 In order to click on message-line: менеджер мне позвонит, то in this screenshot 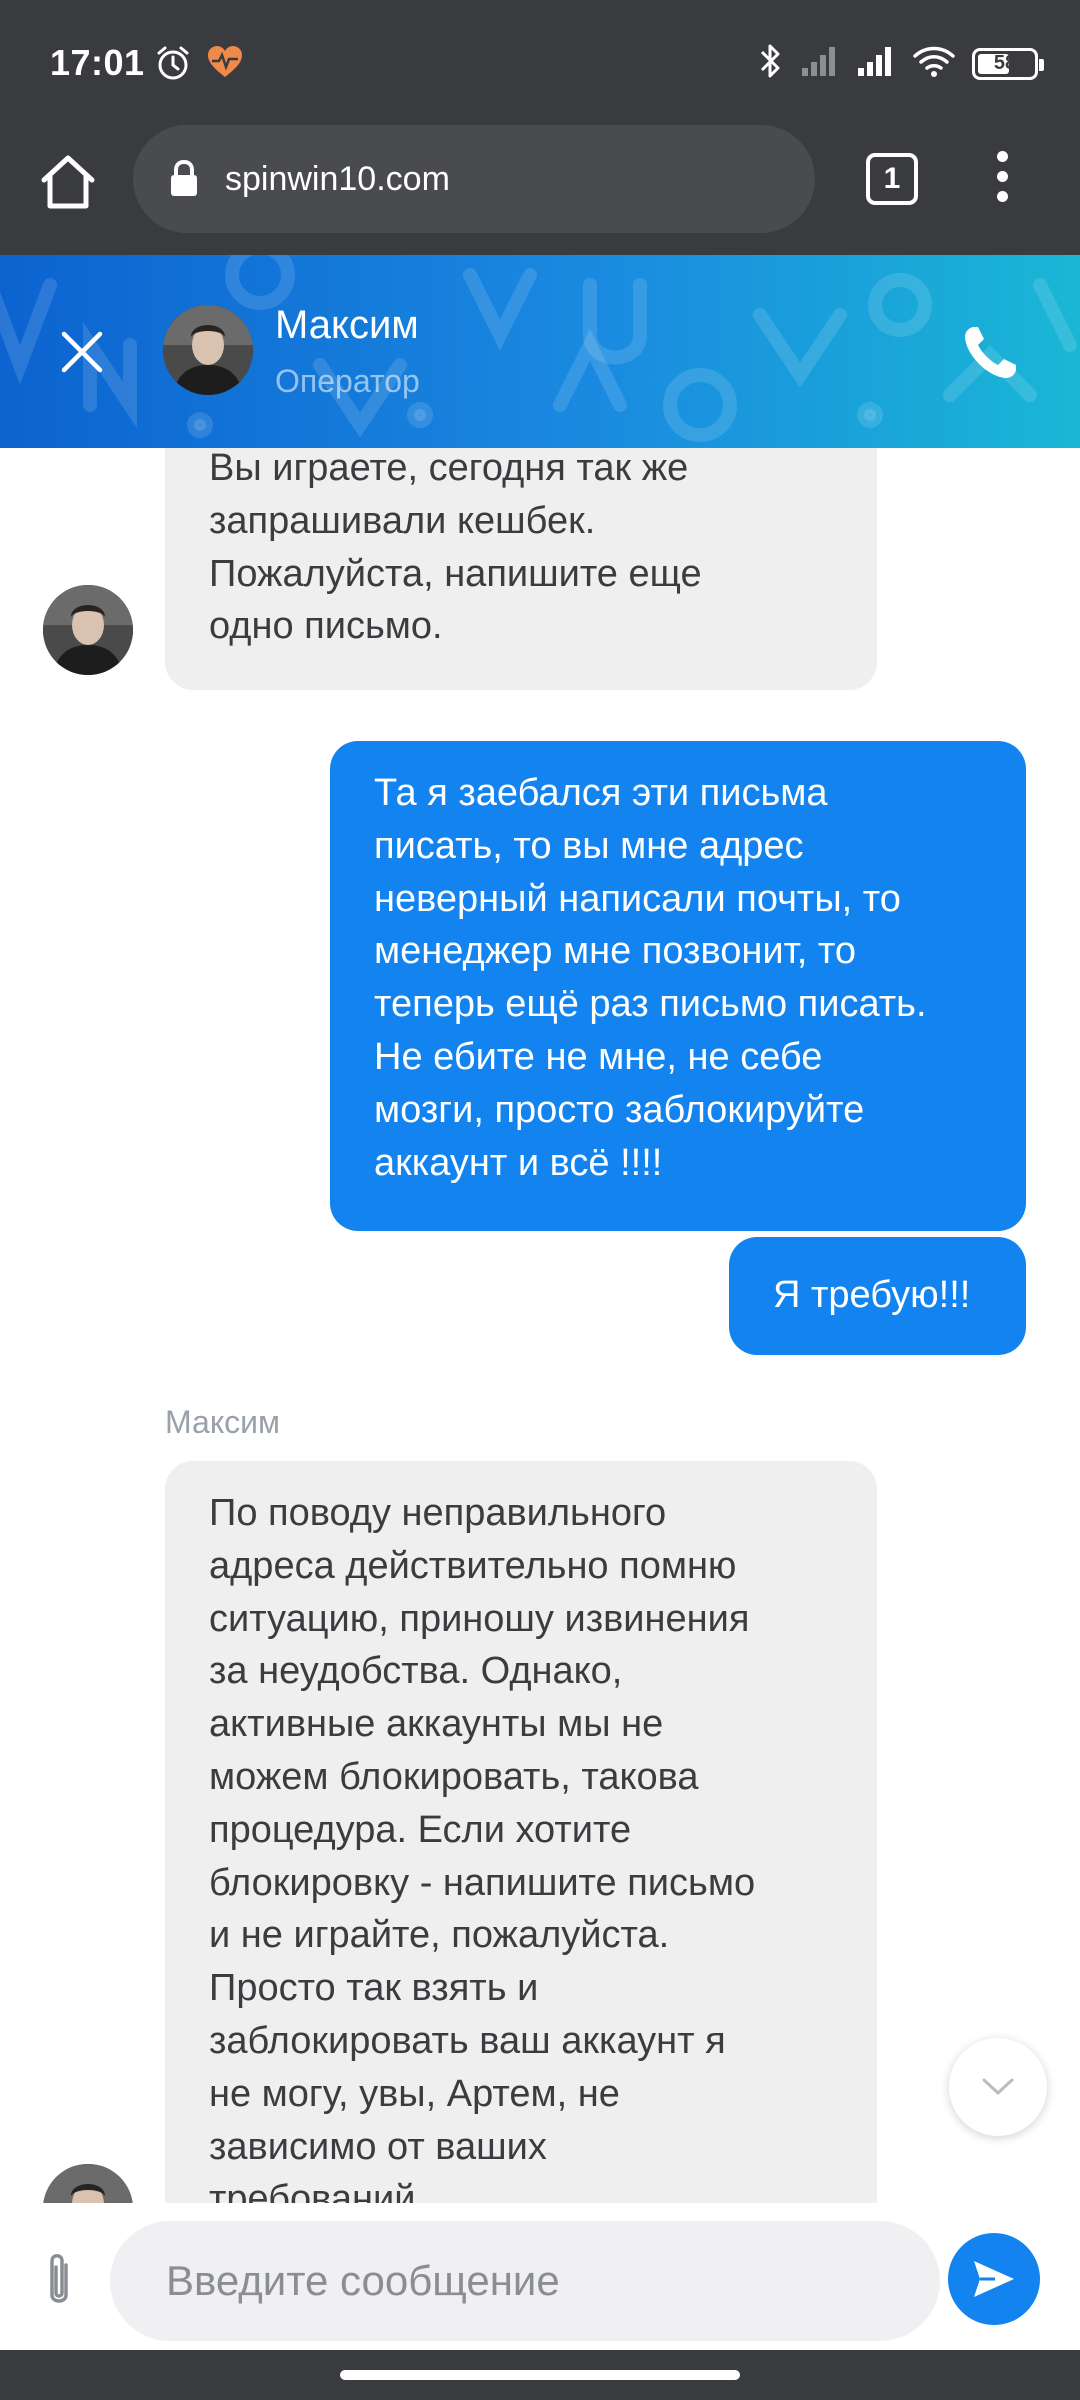, I will do `click(615, 951)`.